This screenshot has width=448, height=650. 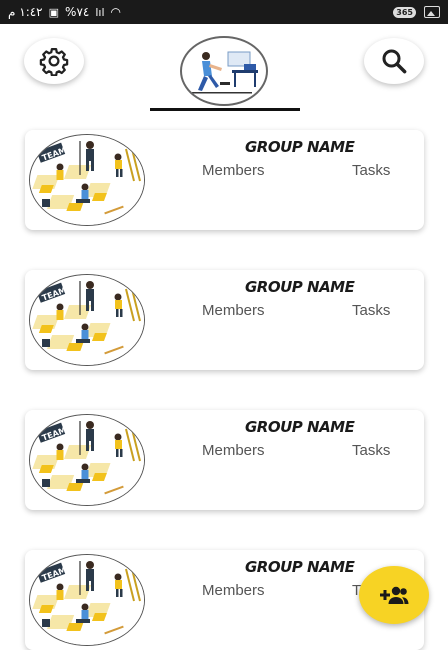 I want to click on image-icon, so click(x=432, y=12).